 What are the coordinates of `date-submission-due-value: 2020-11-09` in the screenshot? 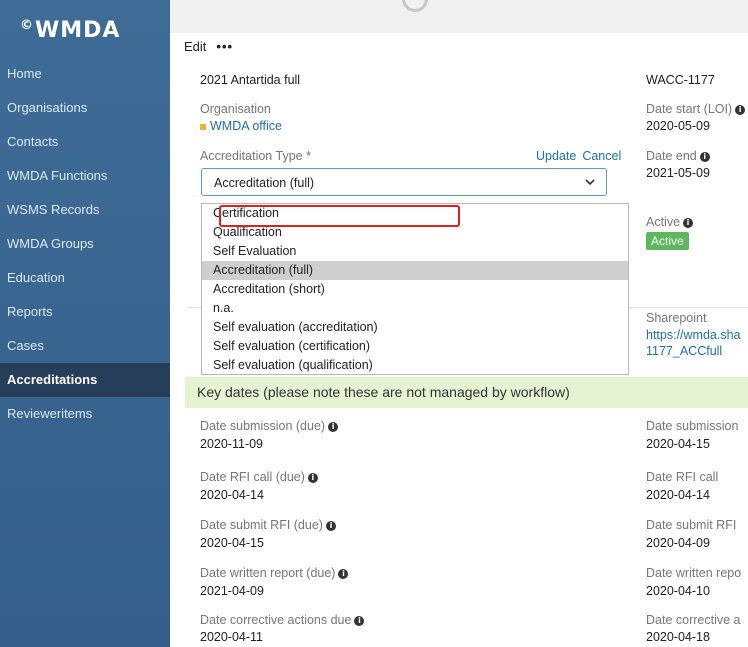 It's located at (232, 444).